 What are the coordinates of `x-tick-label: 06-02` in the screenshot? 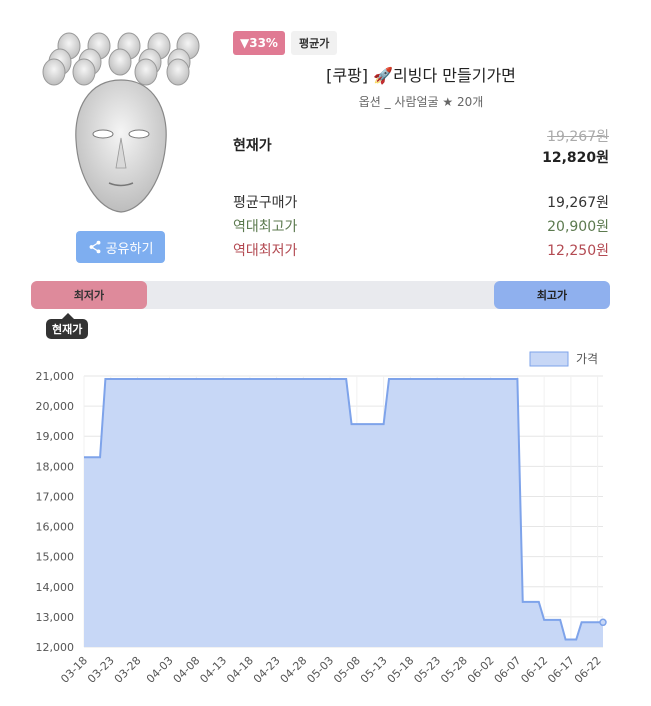 It's located at (481, 670).